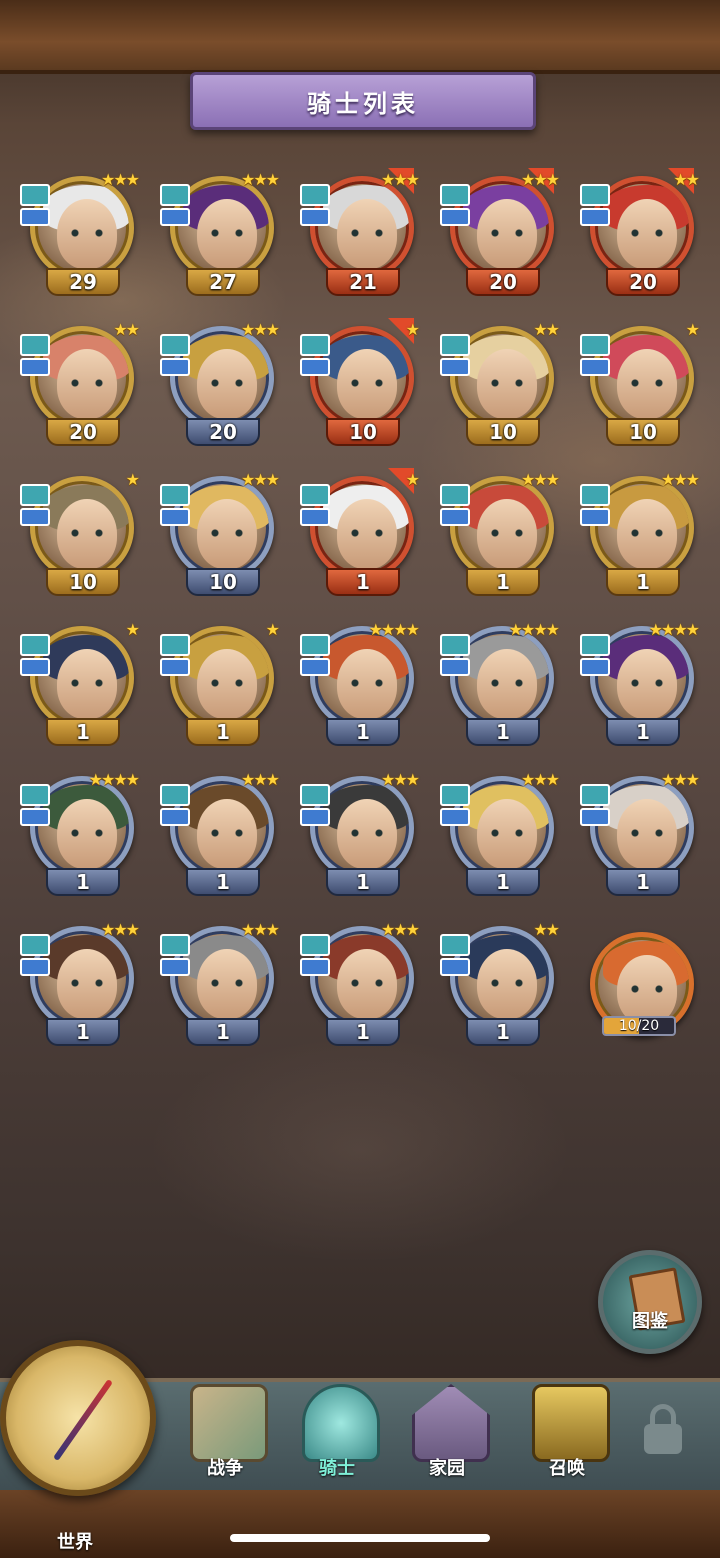 The height and width of the screenshot is (1558, 720). What do you see at coordinates (567, 1468) in the screenshot?
I see `nav-summon-label: 召唤` at bounding box center [567, 1468].